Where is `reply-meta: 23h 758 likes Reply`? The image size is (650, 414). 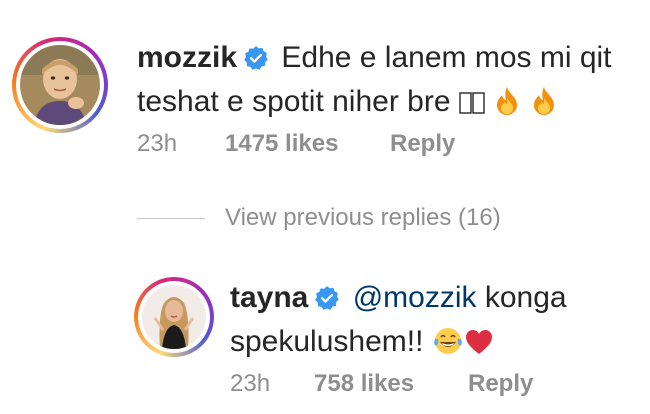 reply-meta: 23h 758 likes Reply is located at coordinates (381, 384).